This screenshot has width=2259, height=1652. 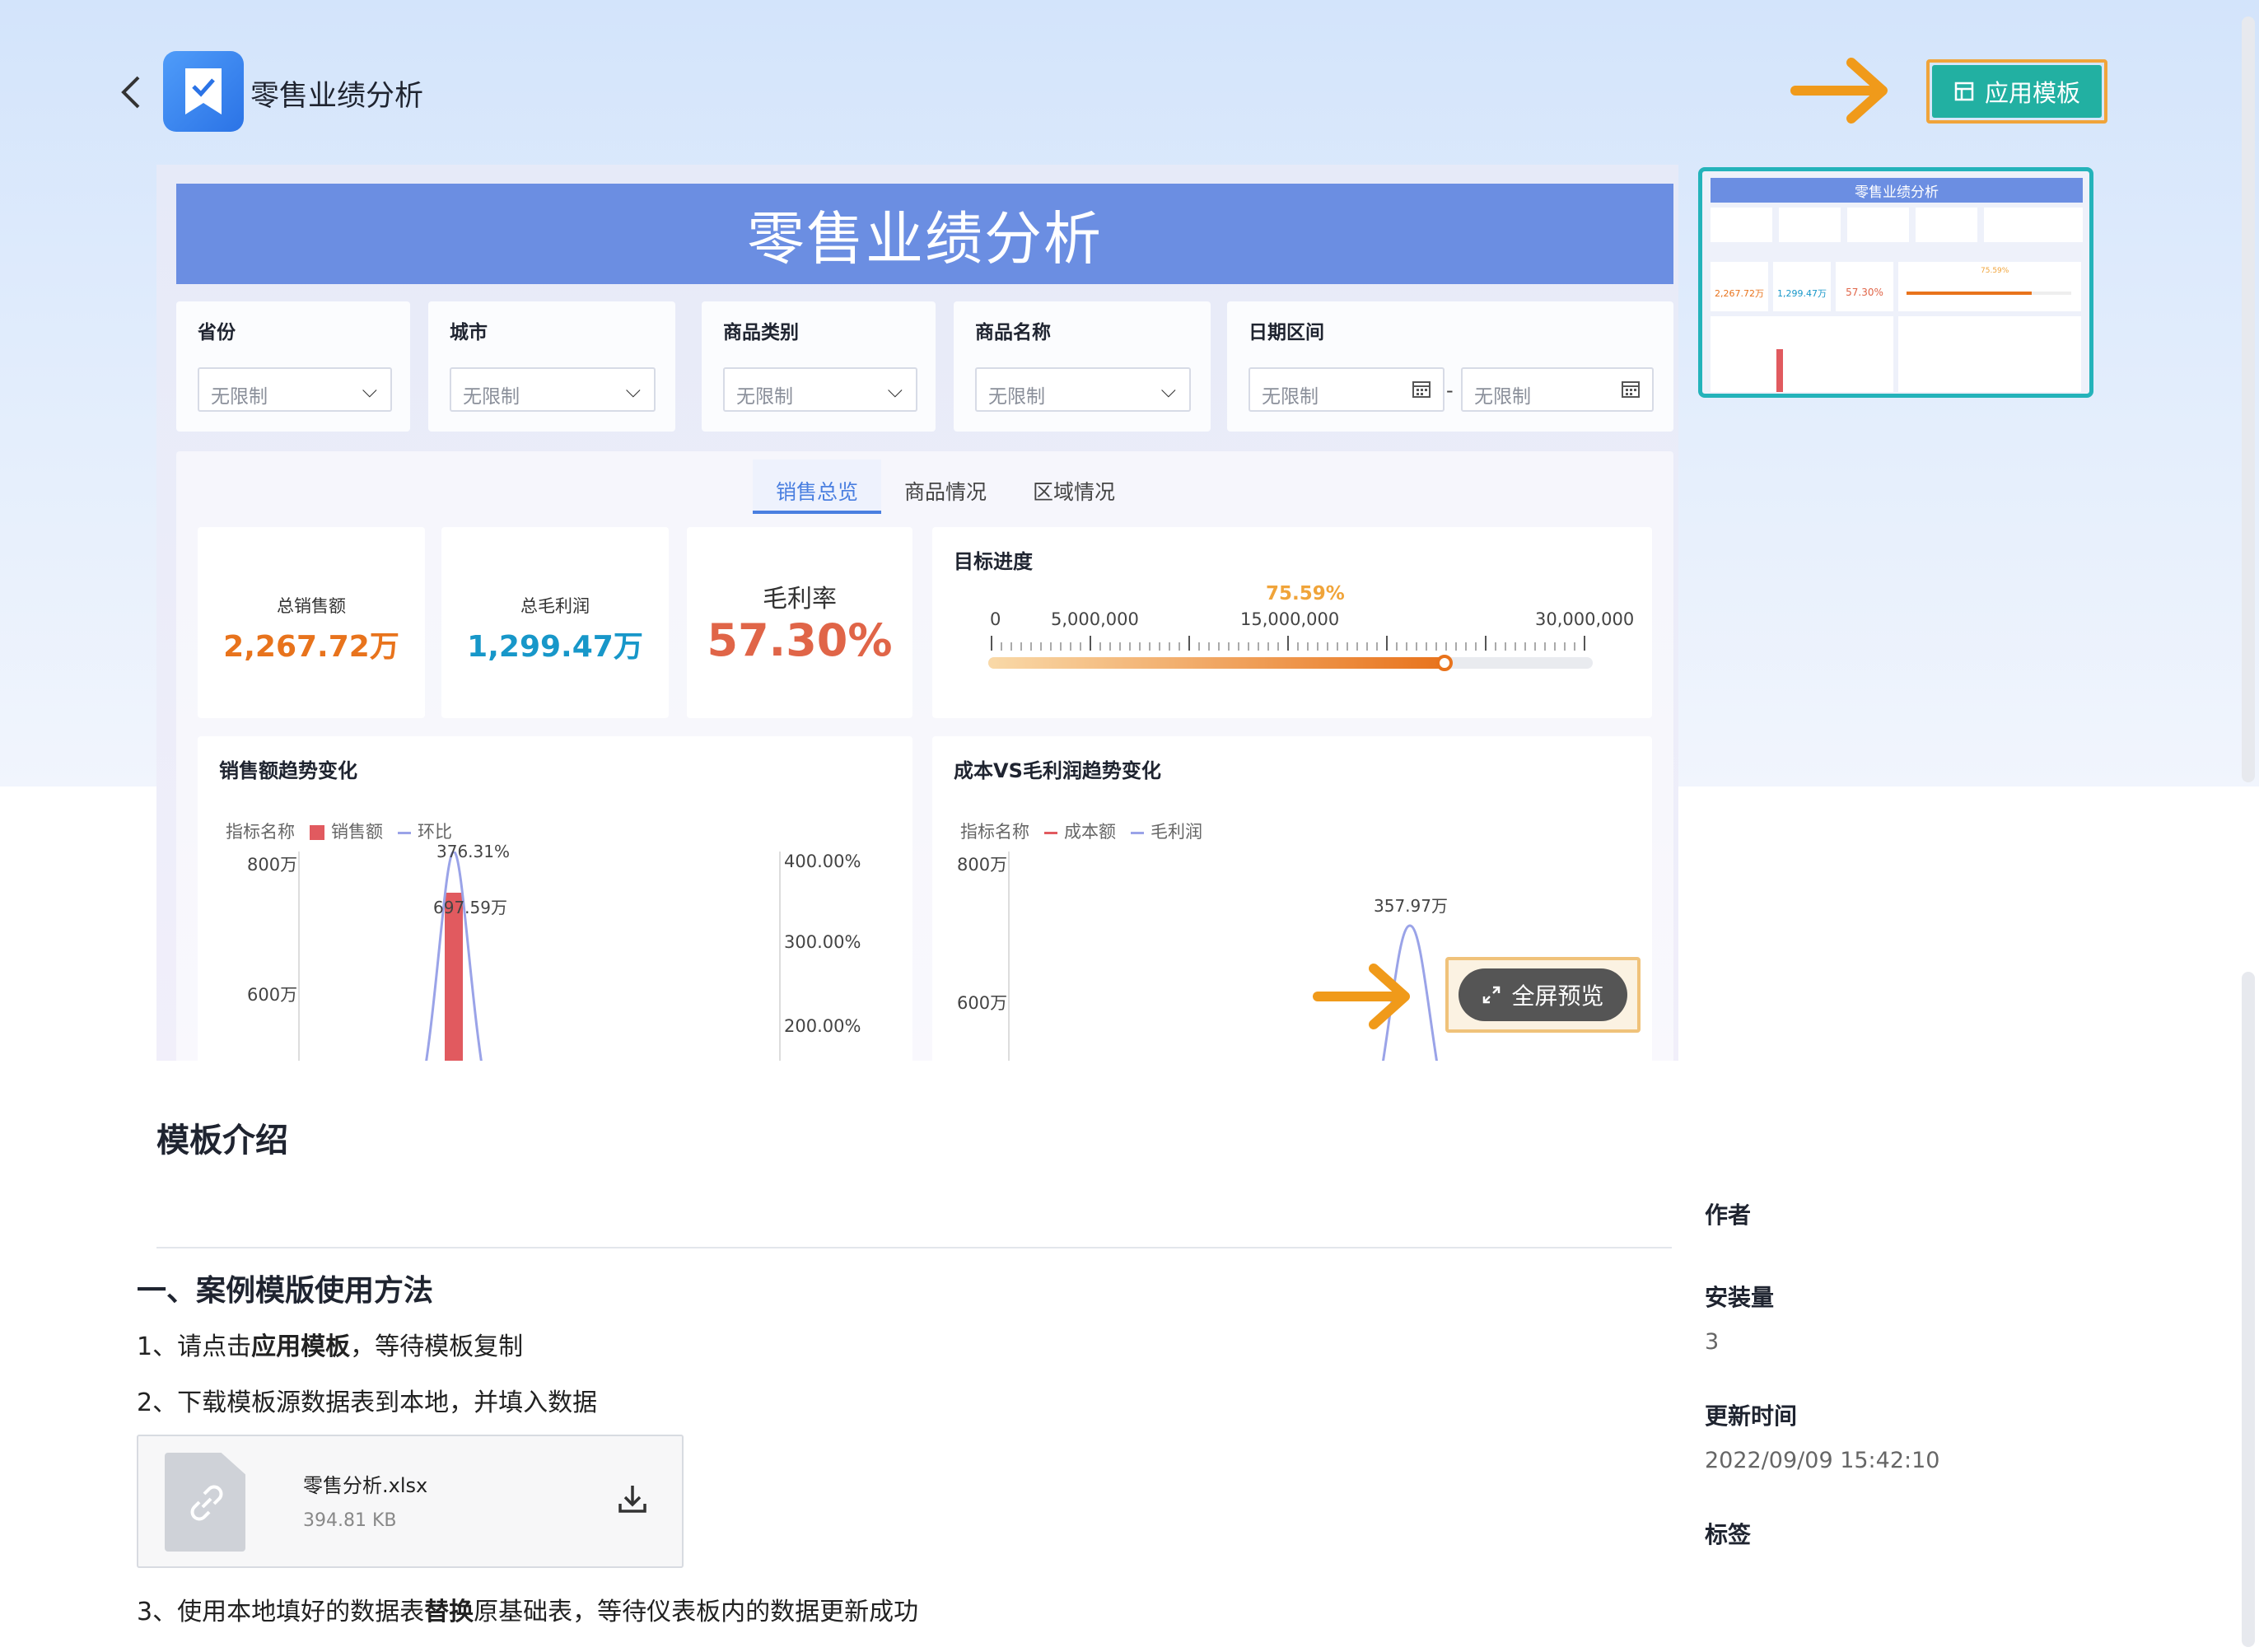 I want to click on author-label: 作者, so click(x=1728, y=1215).